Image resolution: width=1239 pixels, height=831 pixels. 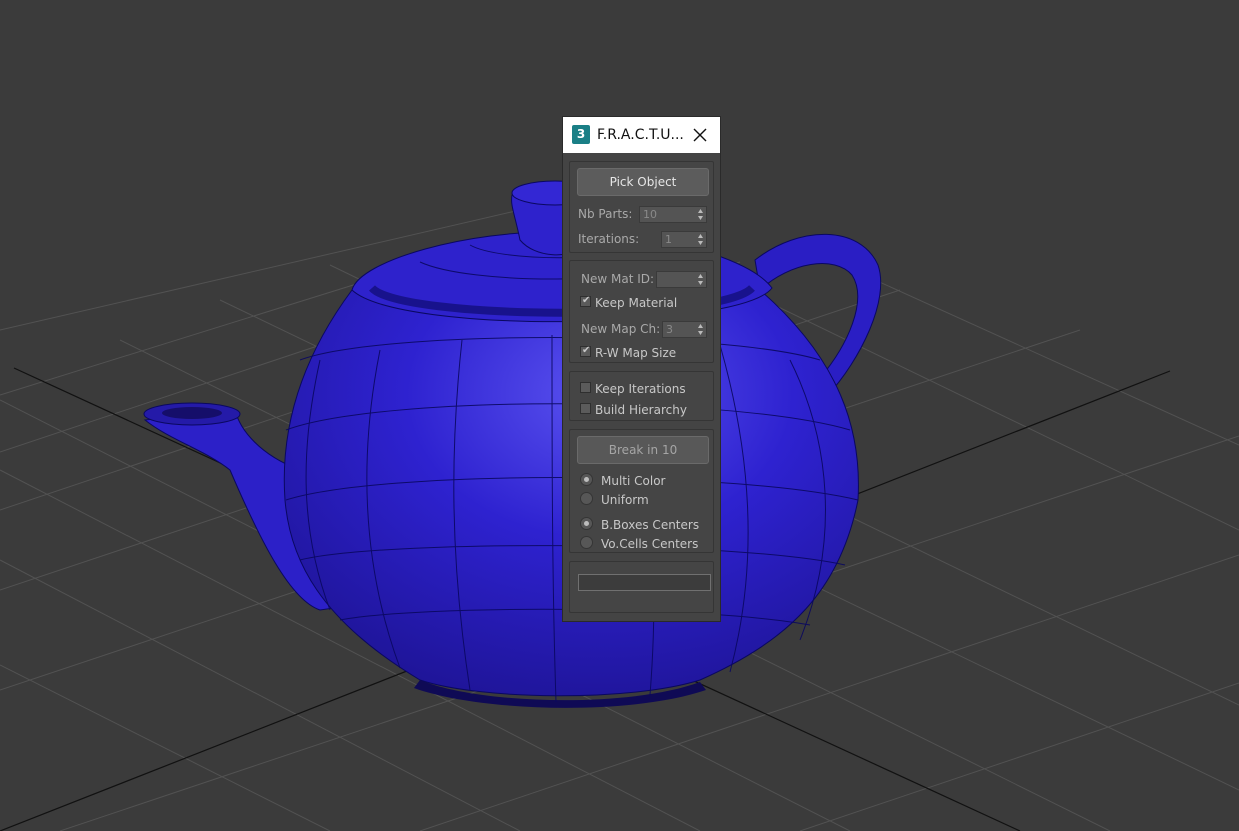 I want to click on break-button: Break in 10, so click(x=643, y=450).